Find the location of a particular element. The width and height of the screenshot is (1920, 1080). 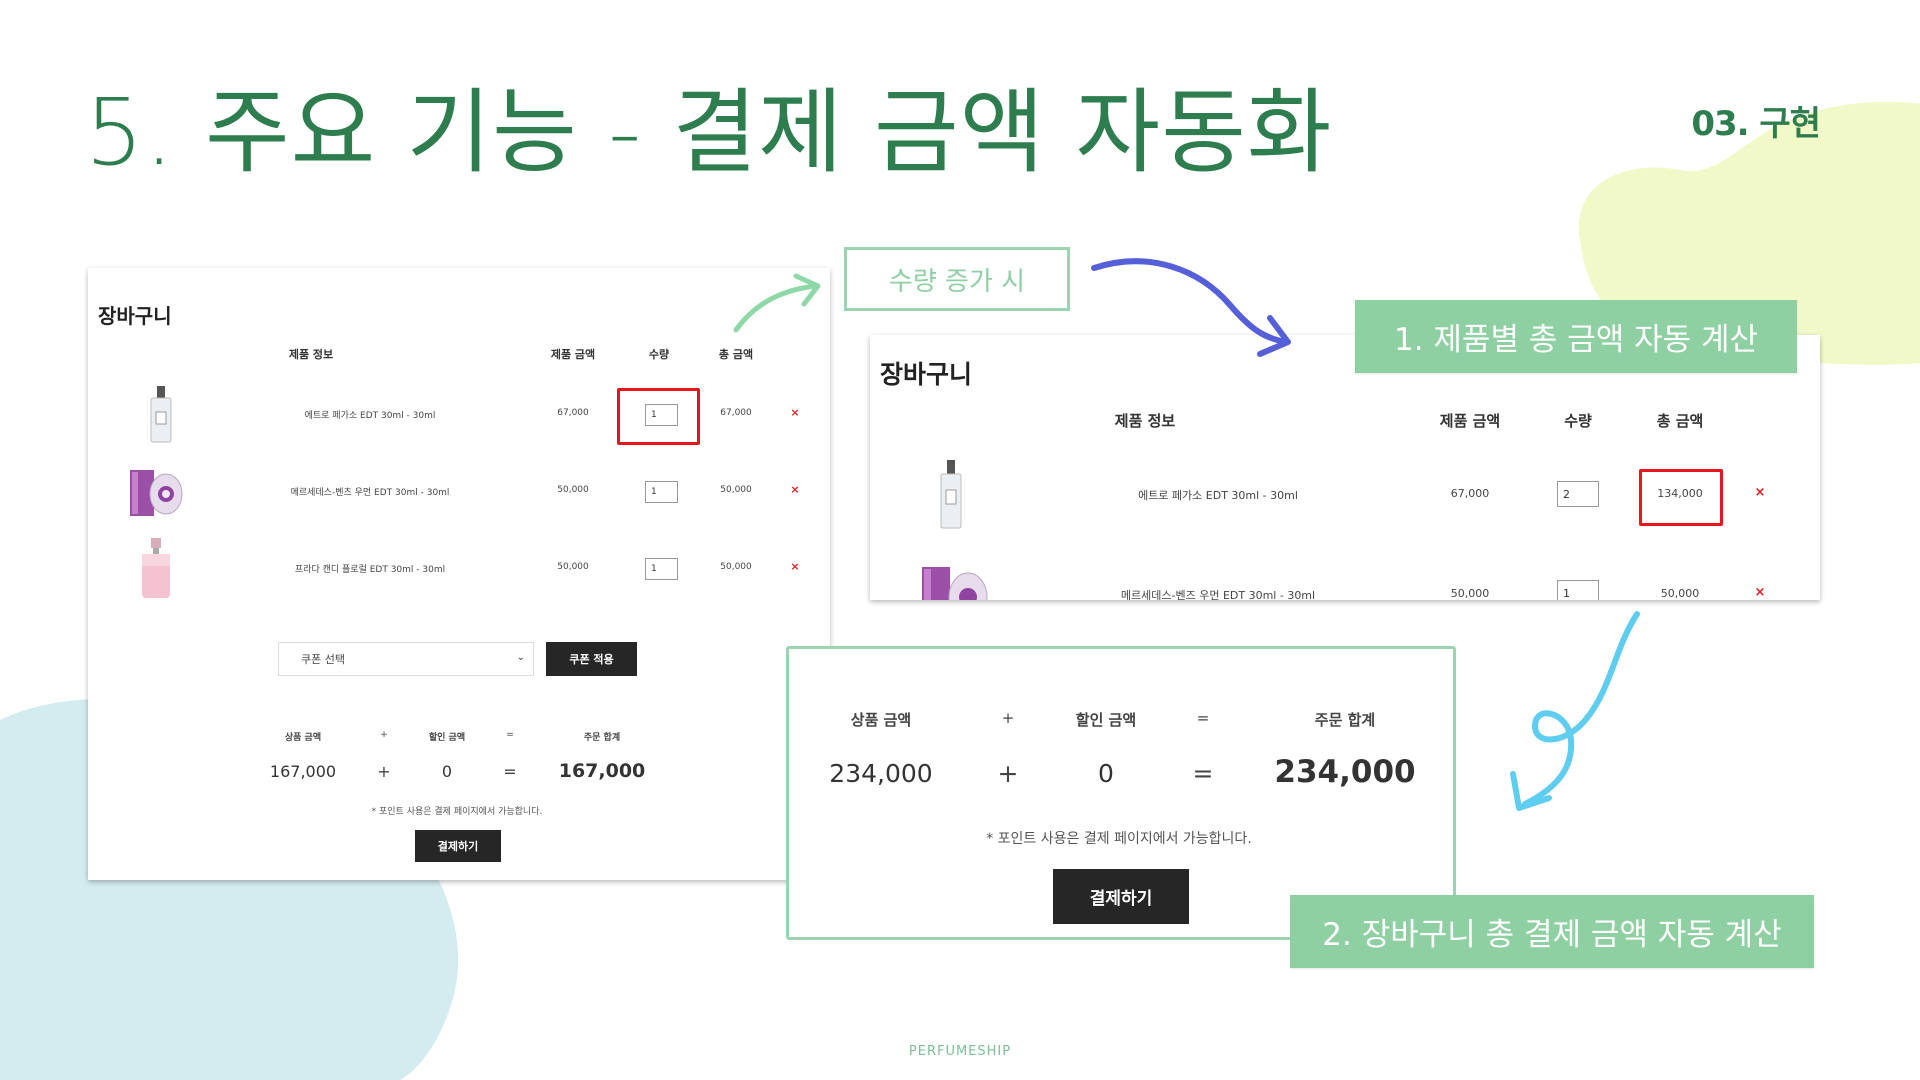

quantity-input: 2 is located at coordinates (1578, 494).